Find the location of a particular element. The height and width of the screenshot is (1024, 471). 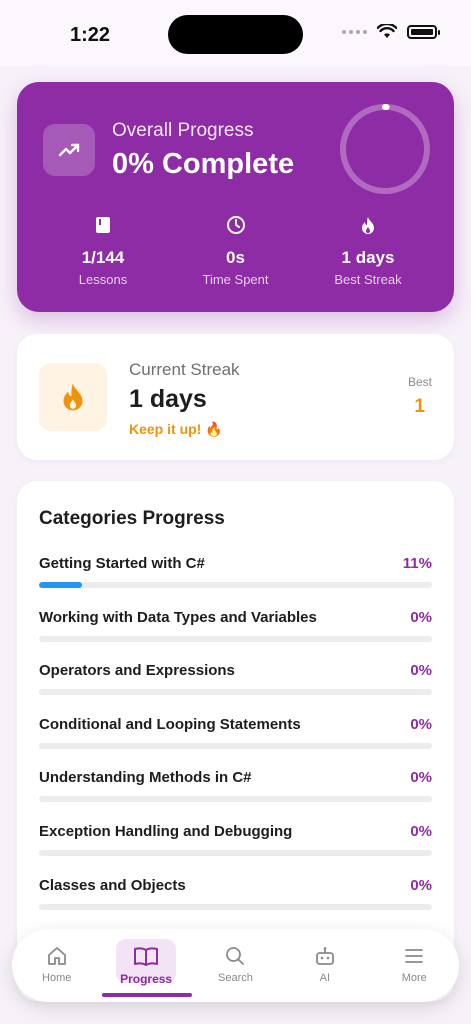

tab-home: Home is located at coordinates (57, 965).